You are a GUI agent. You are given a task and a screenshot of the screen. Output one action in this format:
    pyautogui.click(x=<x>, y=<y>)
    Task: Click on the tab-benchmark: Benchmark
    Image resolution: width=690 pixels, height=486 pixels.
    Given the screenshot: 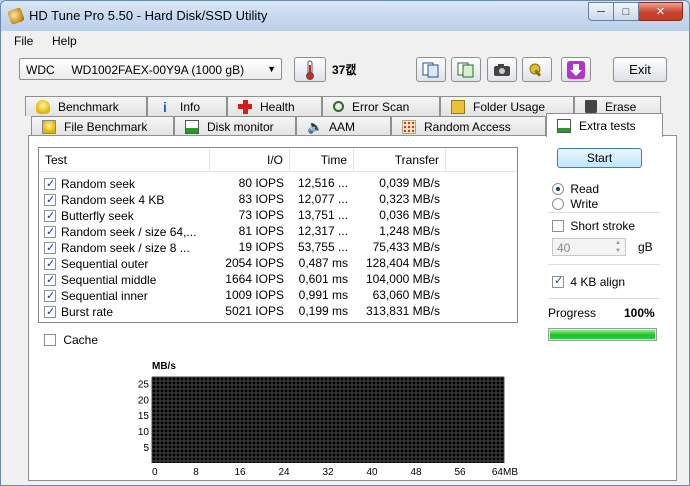 What is the action you would take?
    pyautogui.click(x=86, y=106)
    